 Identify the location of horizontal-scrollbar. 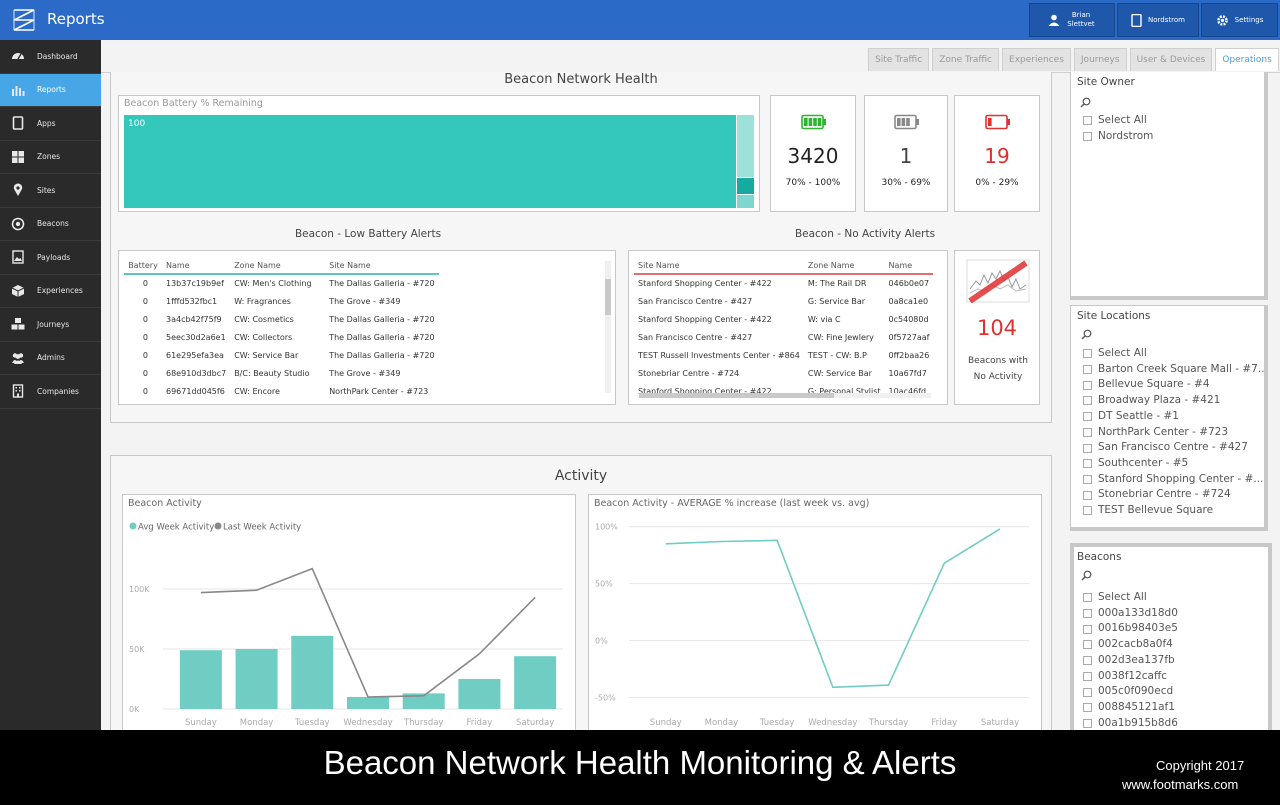
(785, 395).